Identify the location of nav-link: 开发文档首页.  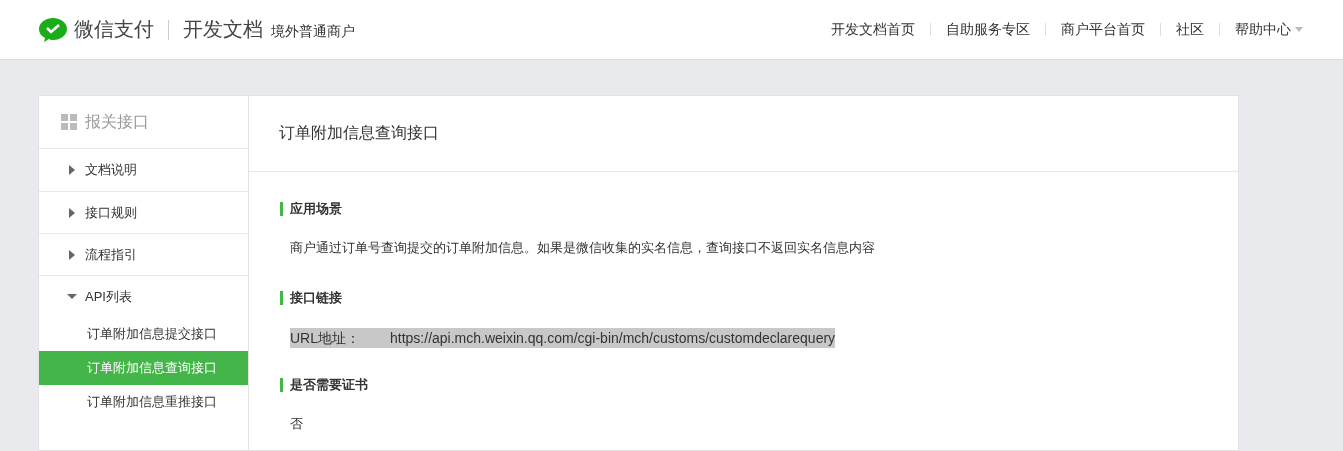
(873, 29).